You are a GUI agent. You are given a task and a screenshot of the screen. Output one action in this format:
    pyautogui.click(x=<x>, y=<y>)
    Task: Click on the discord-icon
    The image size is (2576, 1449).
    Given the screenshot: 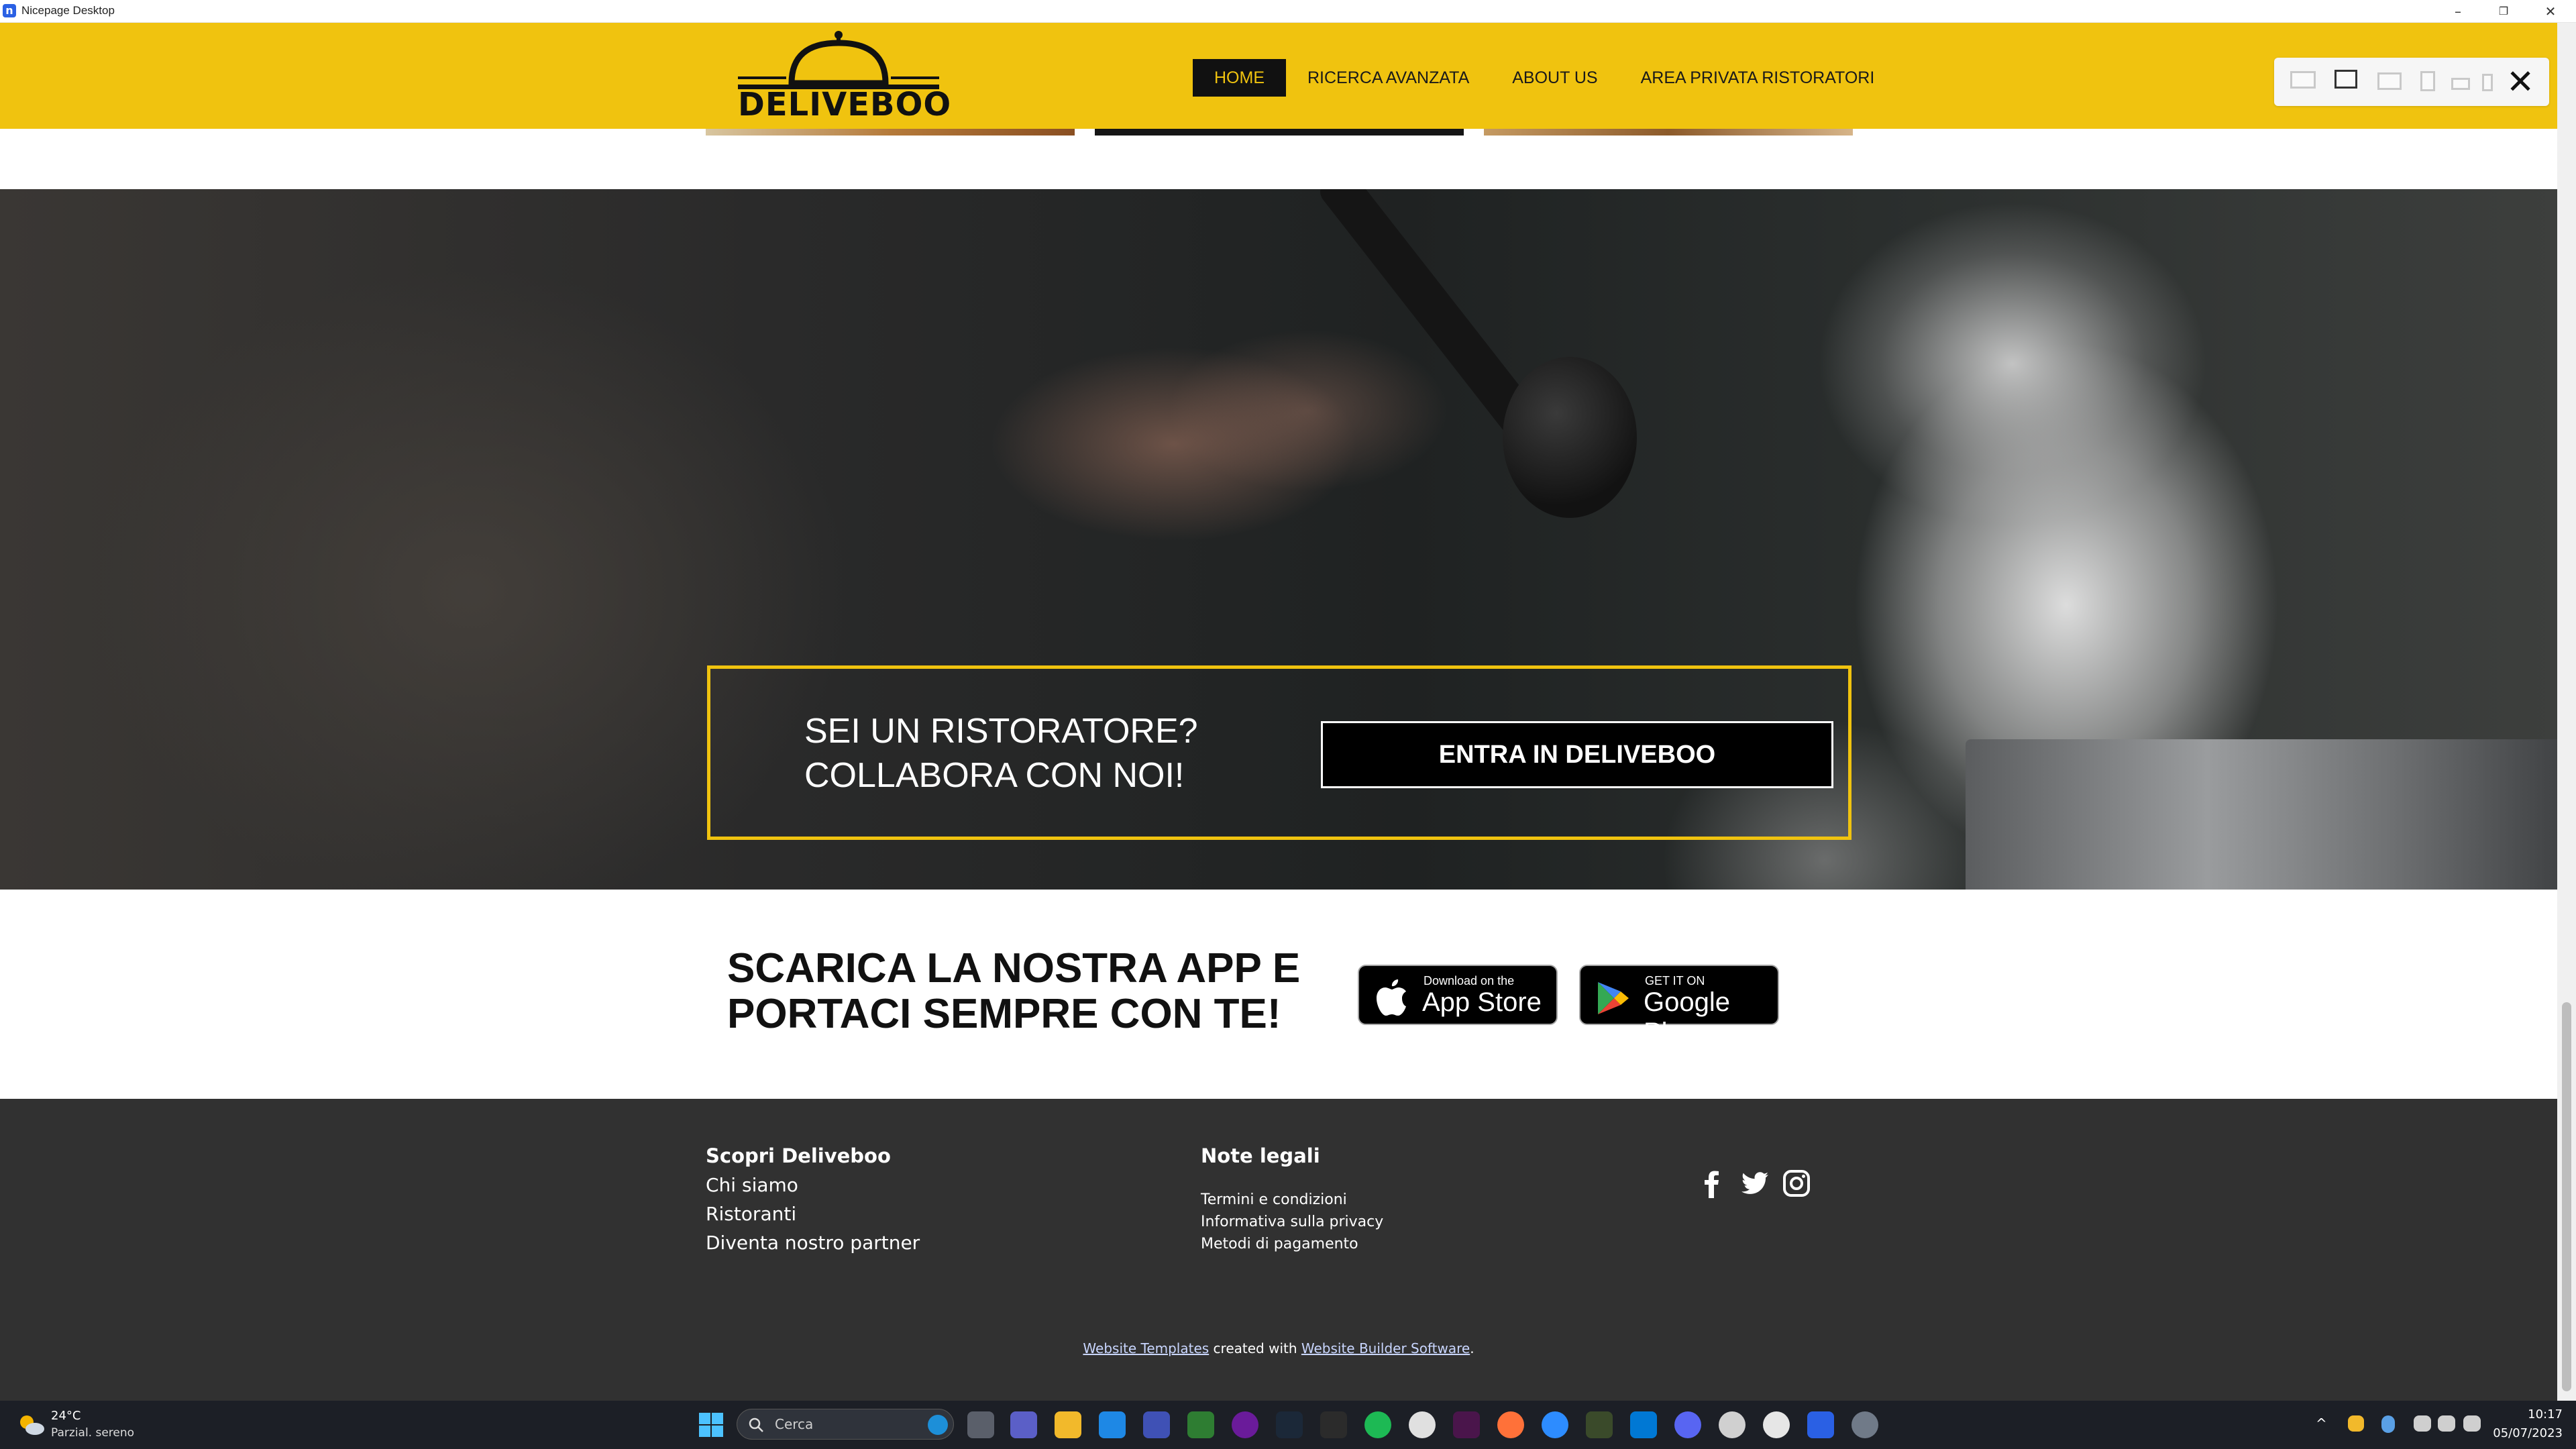 What is the action you would take?
    pyautogui.click(x=1687, y=1424)
    